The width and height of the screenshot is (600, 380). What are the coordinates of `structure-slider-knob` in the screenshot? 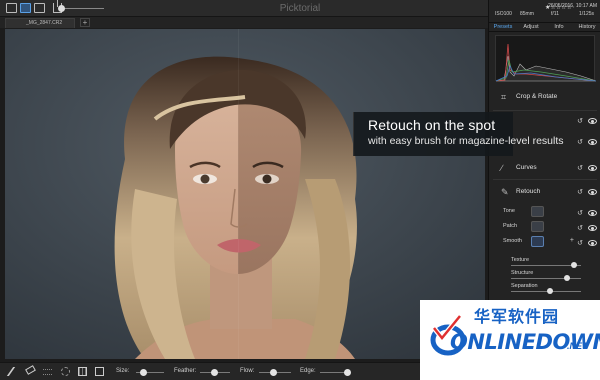 It's located at (567, 278).